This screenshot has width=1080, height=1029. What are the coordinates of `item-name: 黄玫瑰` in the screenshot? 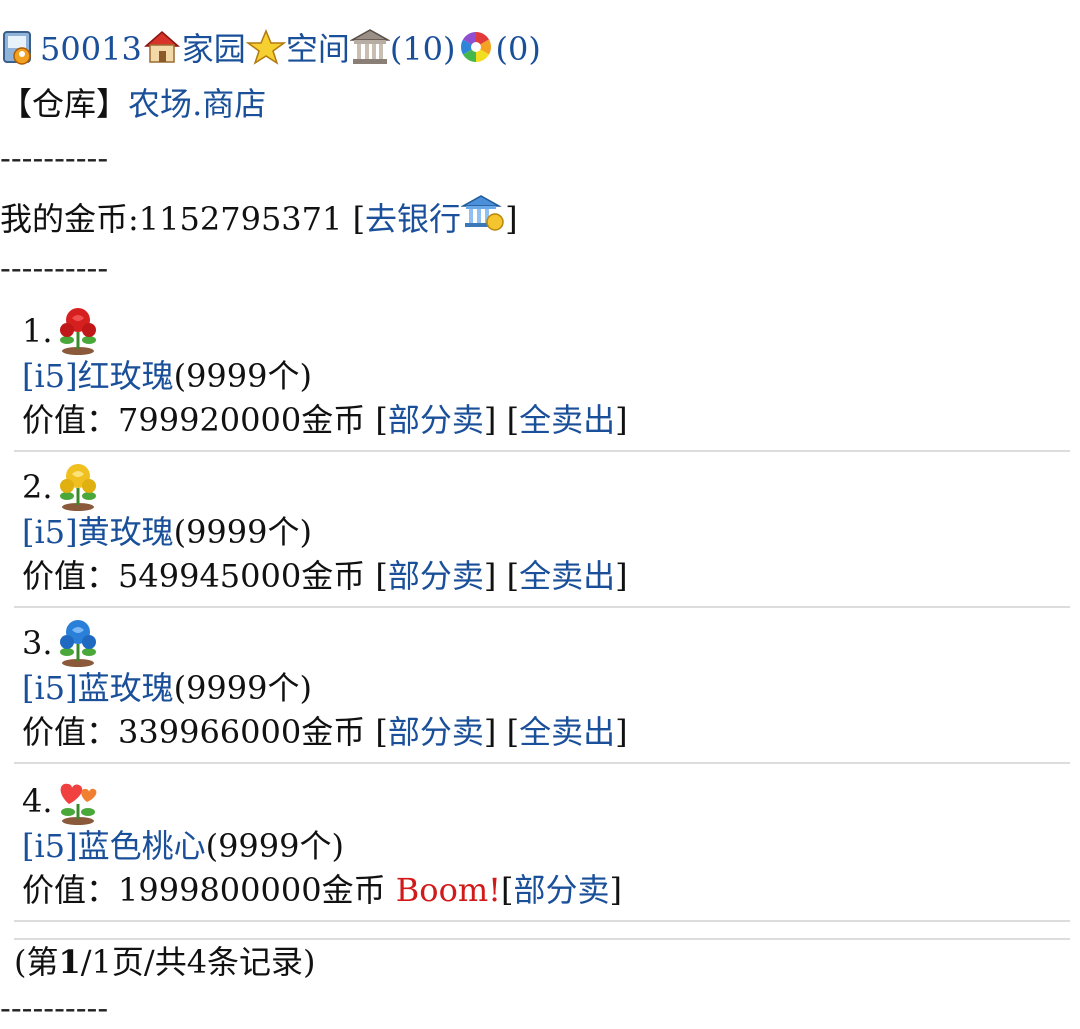 It's located at (125, 532).